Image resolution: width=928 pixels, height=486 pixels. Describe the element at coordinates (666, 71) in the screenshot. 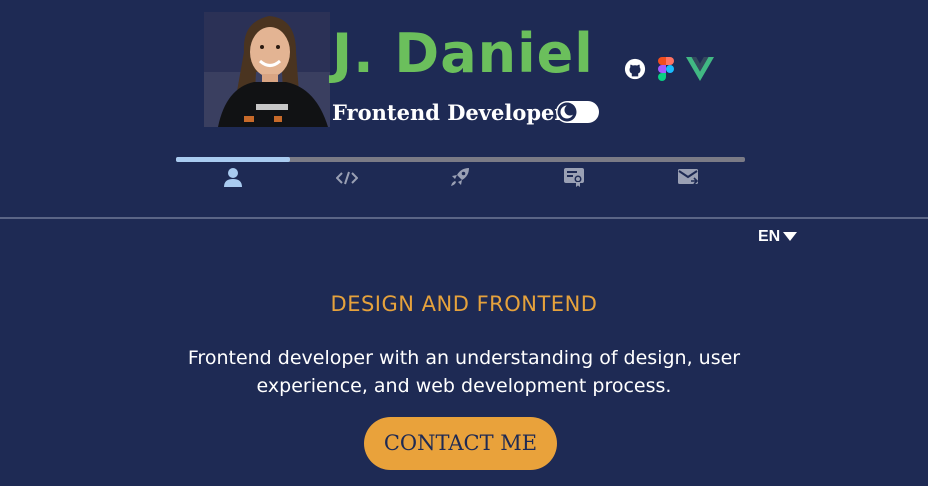

I see `figma-icon` at that location.